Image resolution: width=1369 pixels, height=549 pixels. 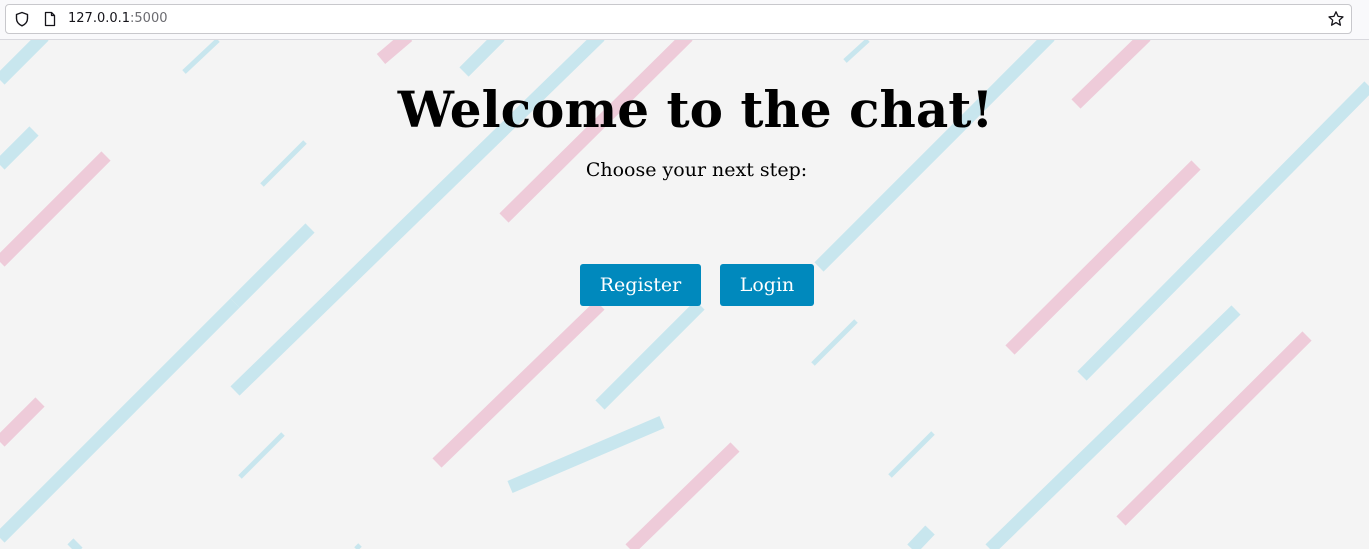 I want to click on page-subtitle: Choose your next step:, so click(x=696, y=170).